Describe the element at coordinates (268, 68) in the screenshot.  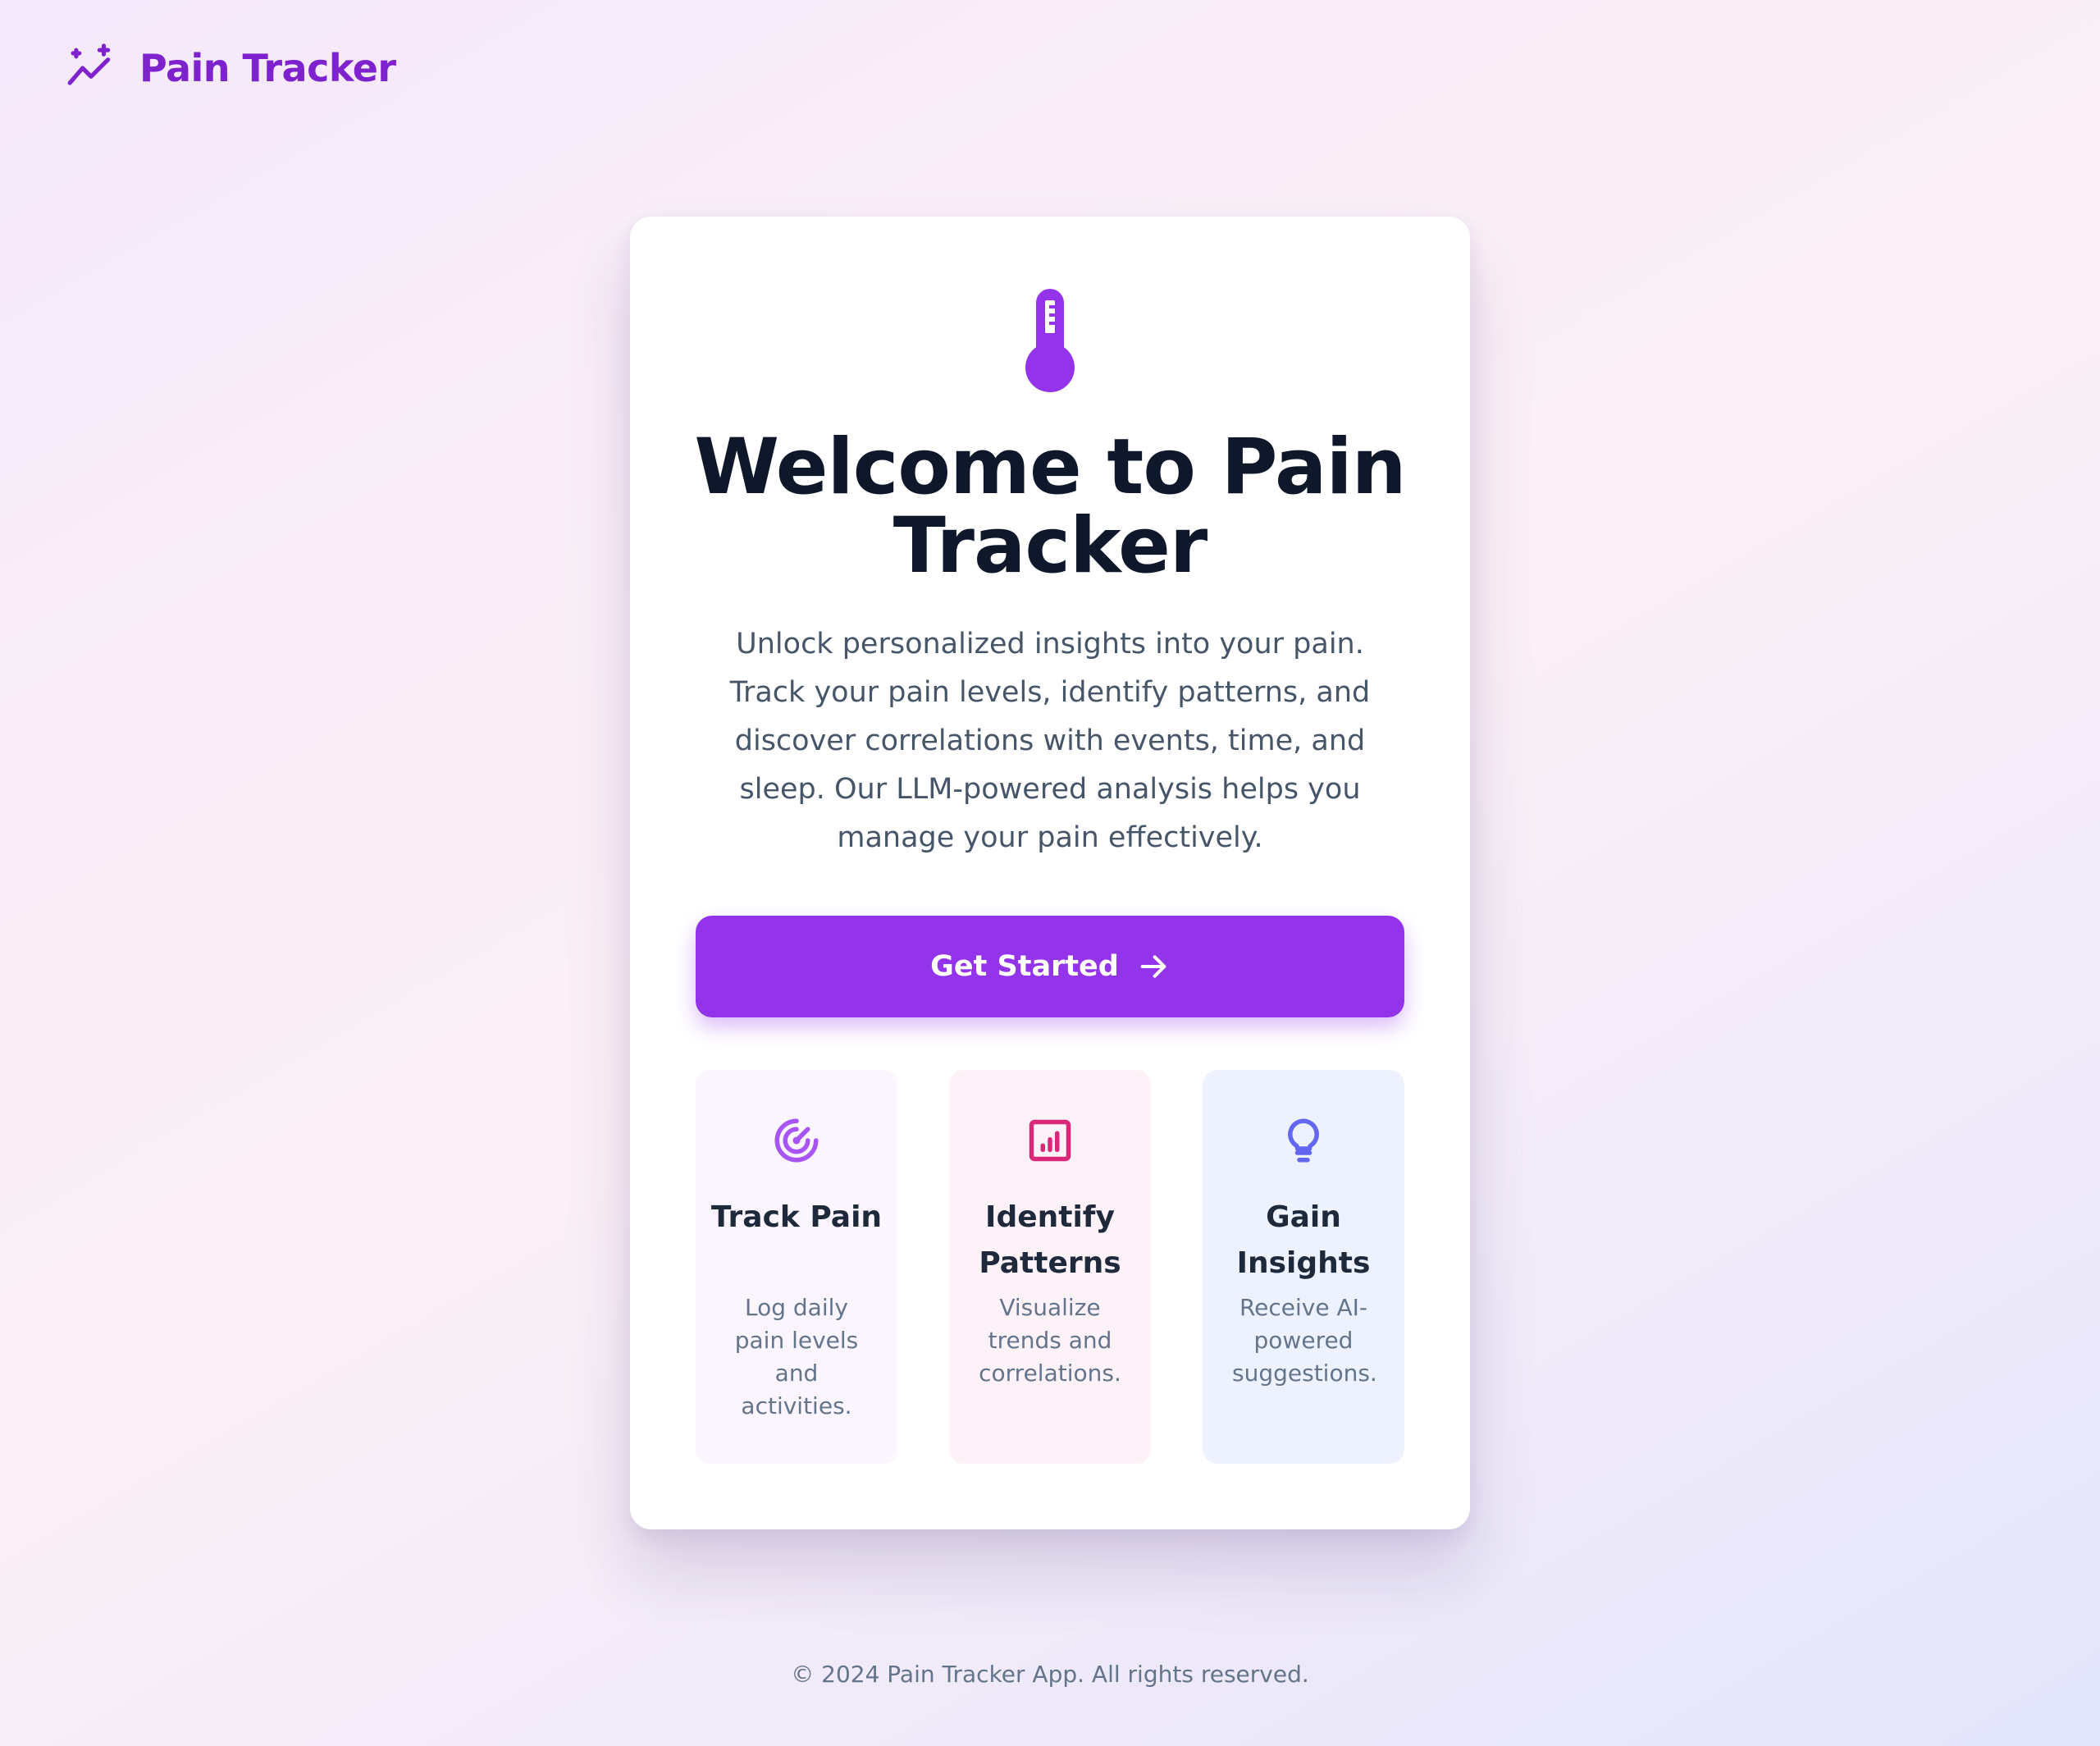
I see `brand-name: Pain Tracker` at that location.